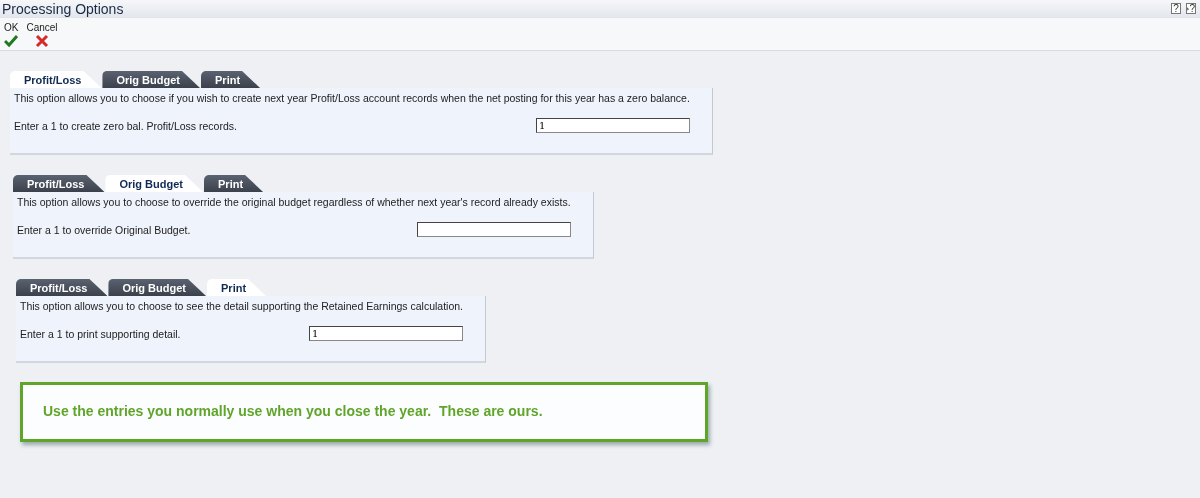  Describe the element at coordinates (1191, 8) in the screenshot. I see `item-help-button: ?` at that location.